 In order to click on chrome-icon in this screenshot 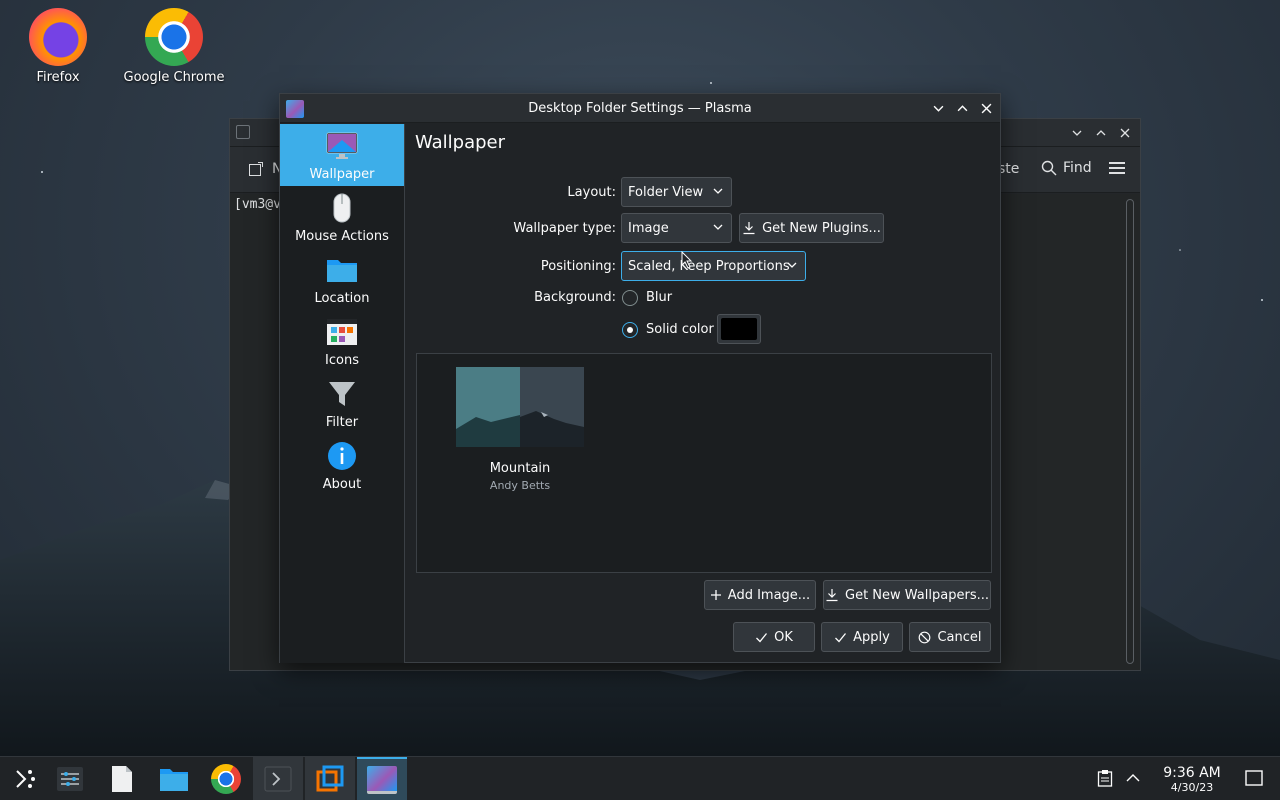, I will do `click(174, 37)`.